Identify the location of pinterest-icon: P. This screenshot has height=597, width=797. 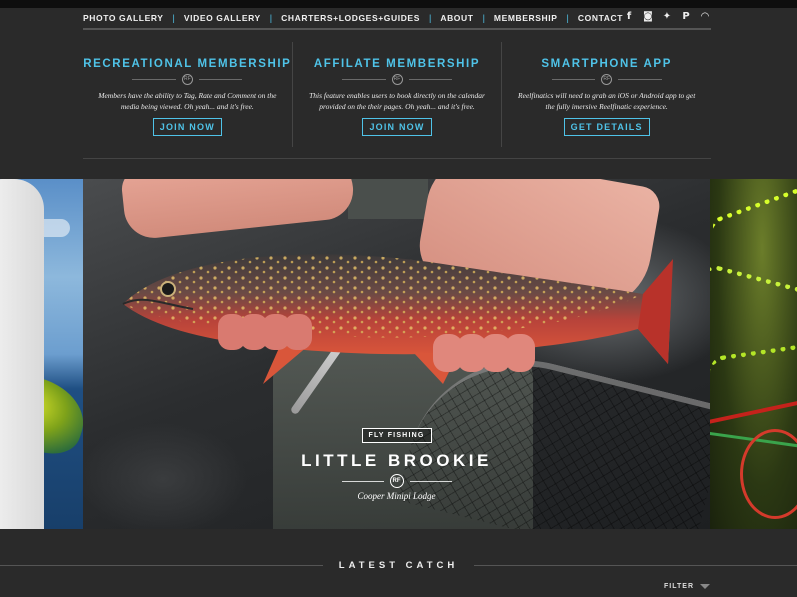
(686, 17).